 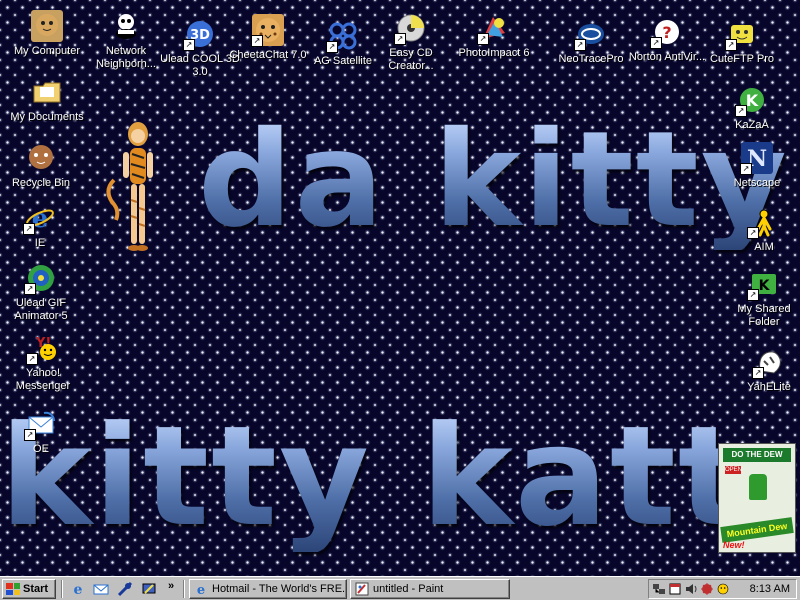 I want to click on yahelite-icon: ↗, so click(x=768, y=362).